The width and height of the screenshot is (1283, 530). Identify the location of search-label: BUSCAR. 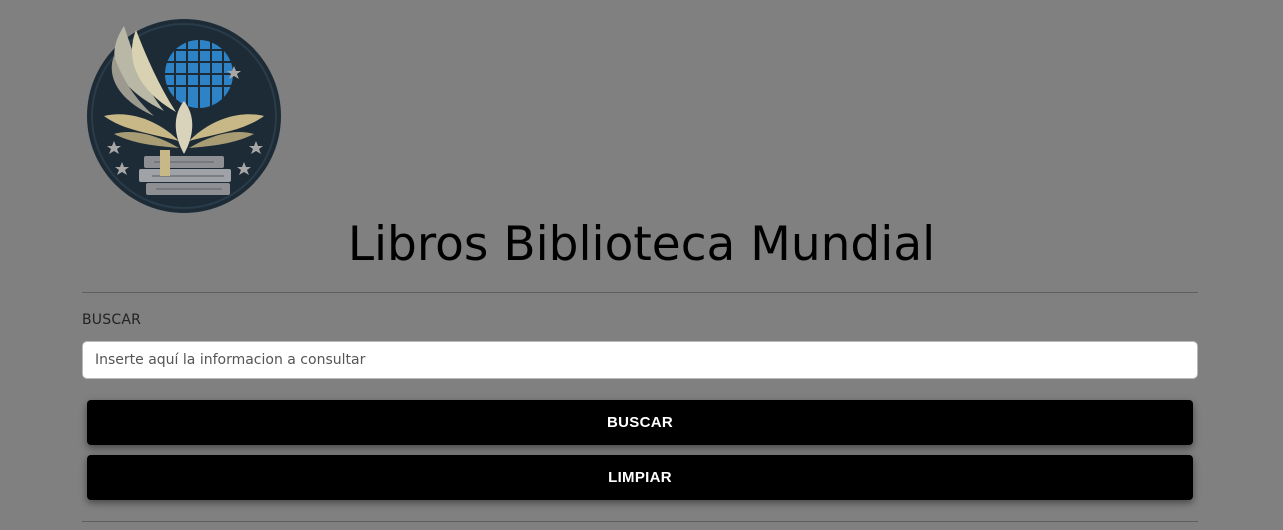
(112, 320).